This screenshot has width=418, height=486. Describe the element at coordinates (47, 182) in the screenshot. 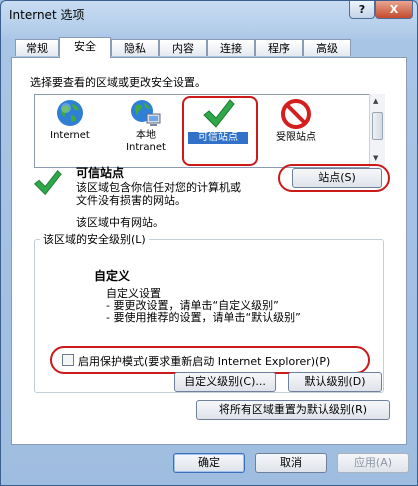

I see `selected-zone-checkmark-icon` at that location.